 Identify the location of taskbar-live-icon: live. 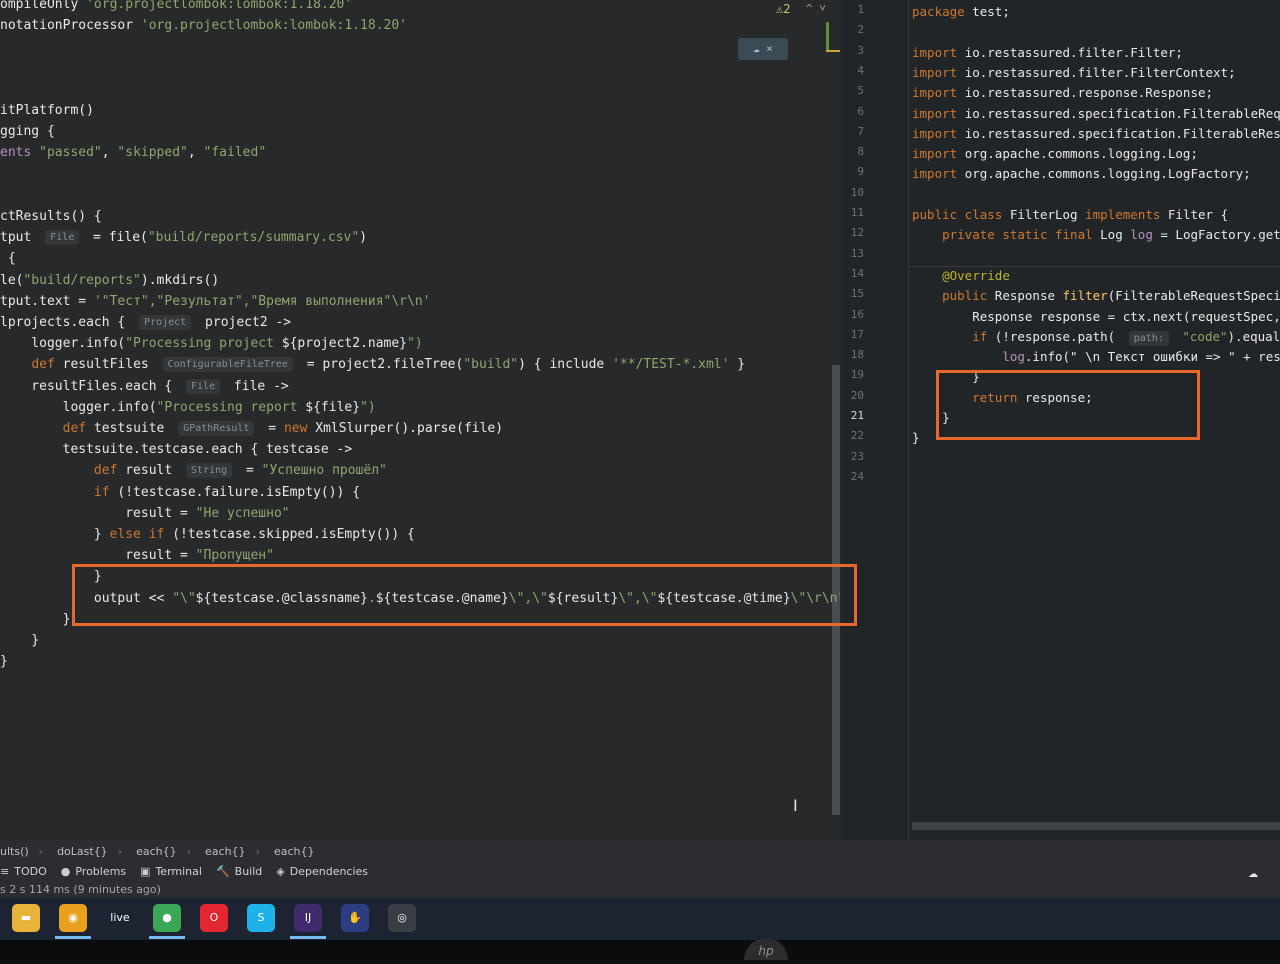
(120, 918).